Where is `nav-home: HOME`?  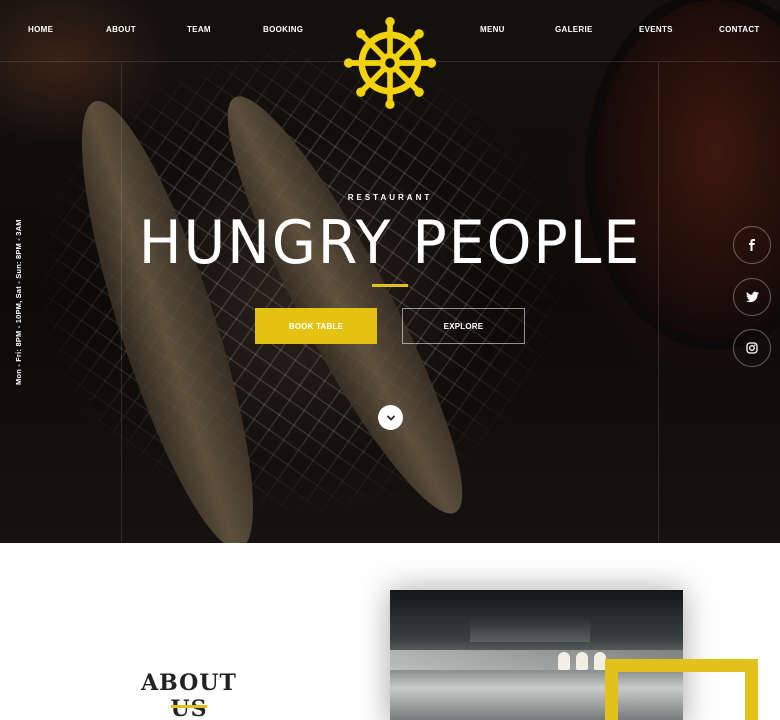 nav-home: HOME is located at coordinates (40, 29).